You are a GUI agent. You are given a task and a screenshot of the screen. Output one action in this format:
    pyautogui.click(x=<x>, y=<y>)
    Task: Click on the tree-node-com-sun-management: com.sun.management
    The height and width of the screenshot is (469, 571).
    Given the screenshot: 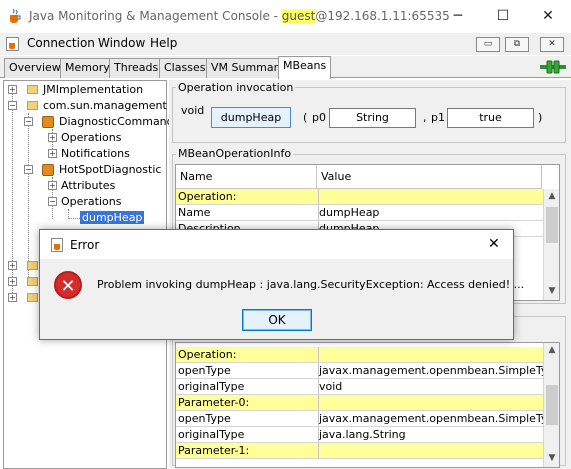 What is the action you would take?
    pyautogui.click(x=105, y=105)
    